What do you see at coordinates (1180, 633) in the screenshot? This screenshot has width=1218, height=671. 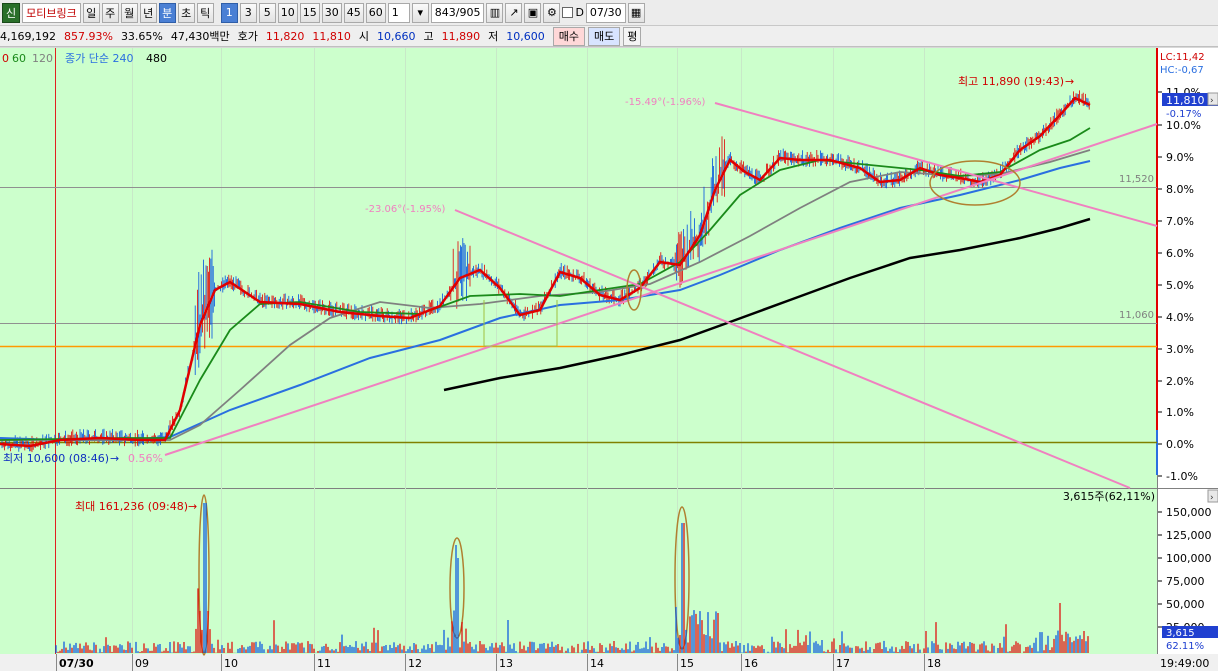 I see `current-volume-value: 3,615` at bounding box center [1180, 633].